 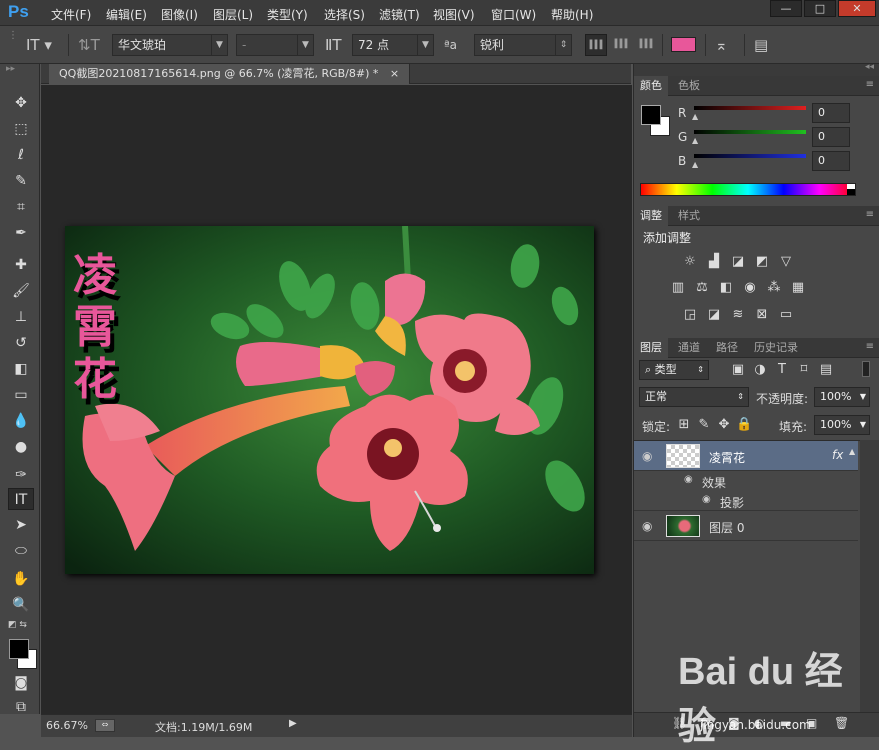 What do you see at coordinates (572, 14) in the screenshot?
I see `menu-help: 帮助(H)` at bounding box center [572, 14].